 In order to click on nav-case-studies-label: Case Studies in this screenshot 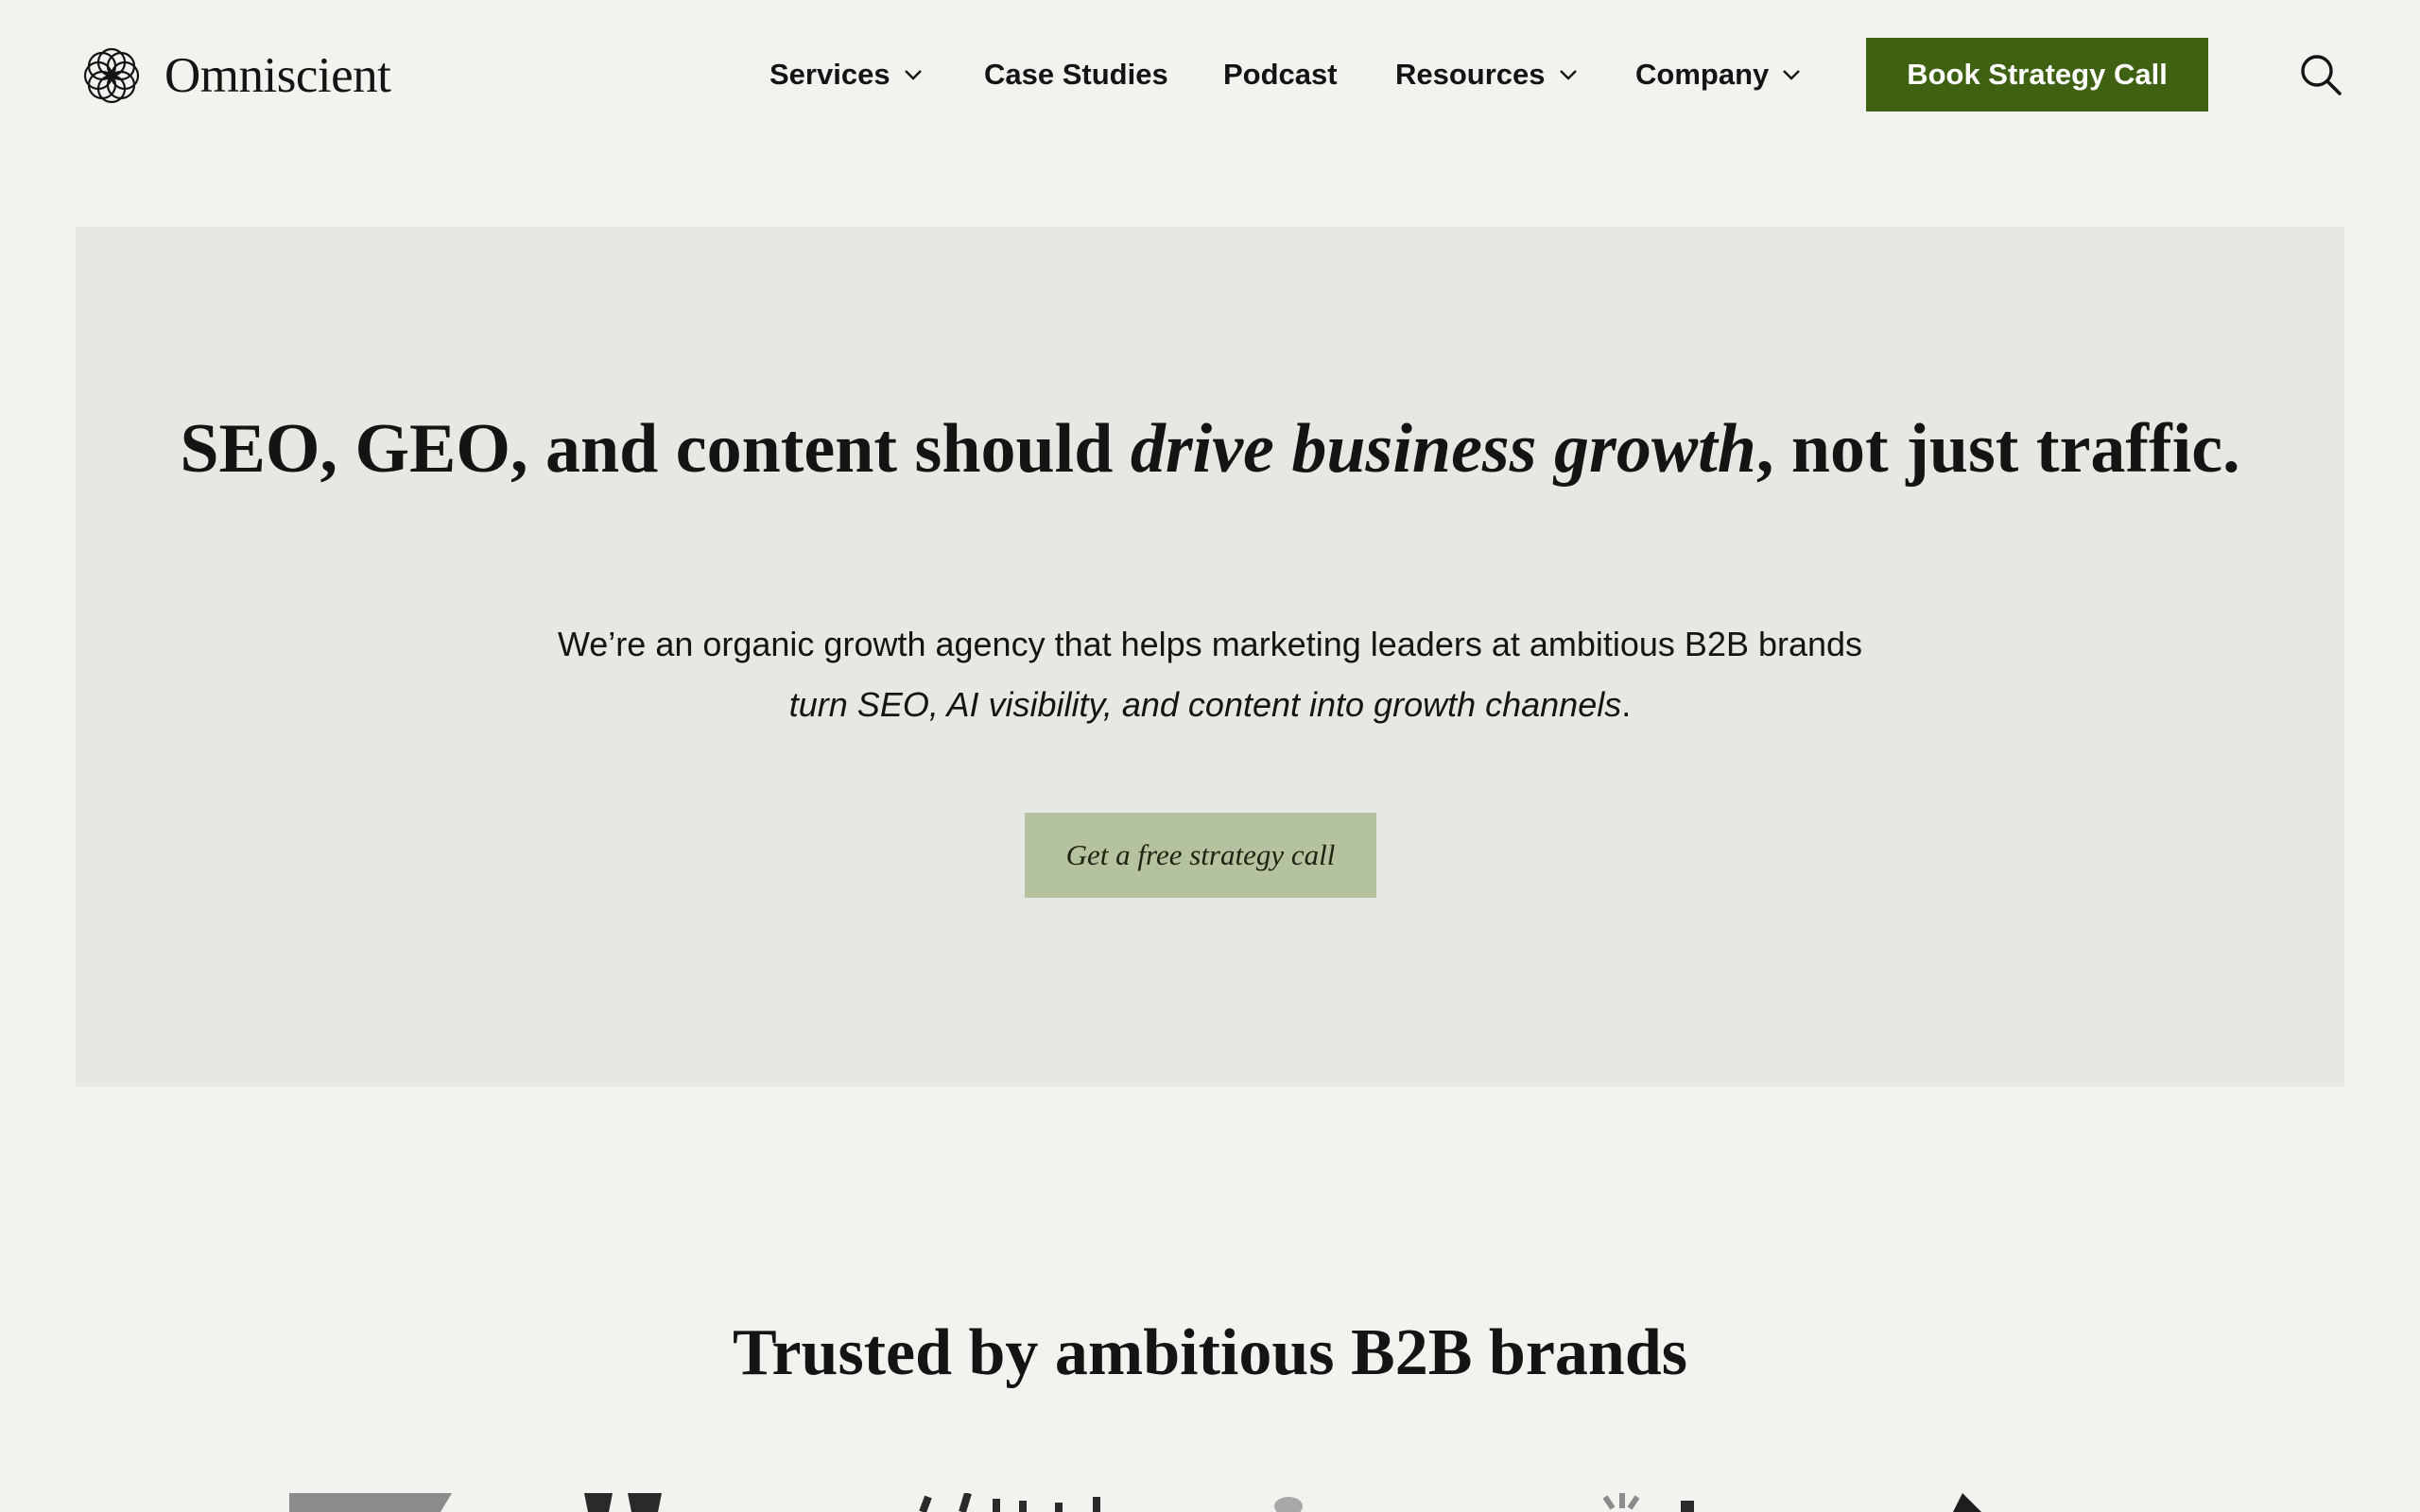, I will do `click(1076, 74)`.